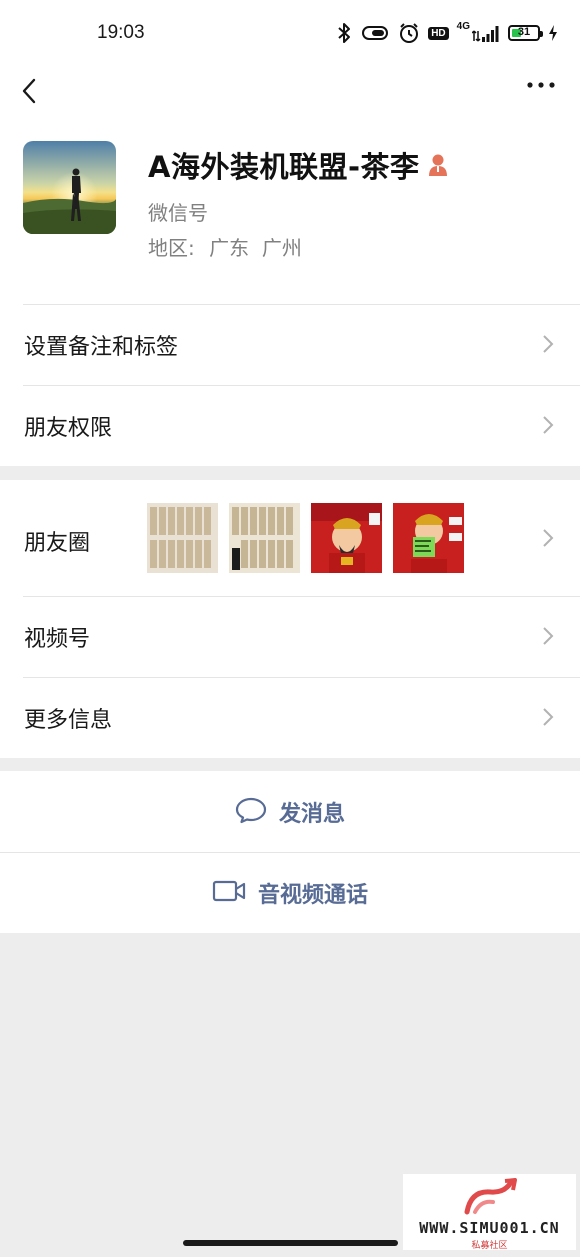 This screenshot has width=580, height=1257. What do you see at coordinates (69, 187) in the screenshot?
I see `avatar` at bounding box center [69, 187].